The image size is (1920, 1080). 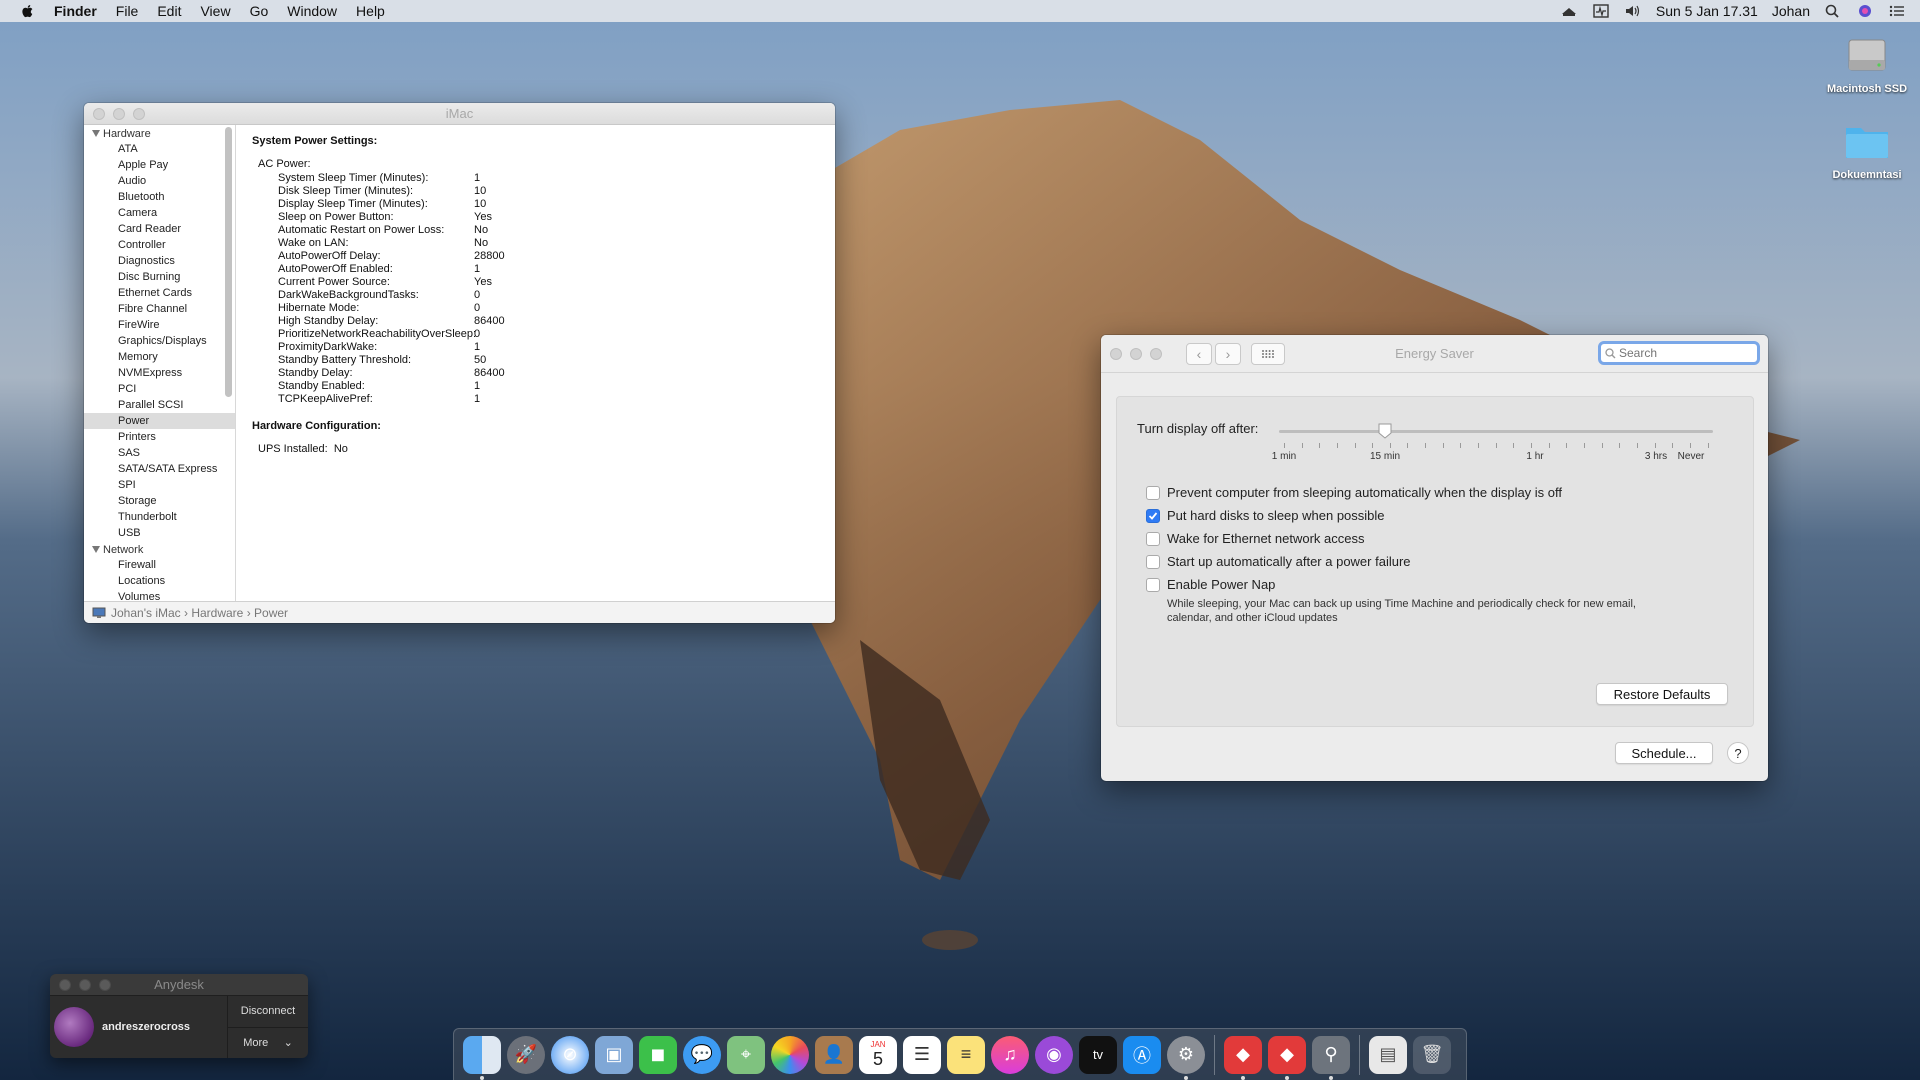 I want to click on sidebar-scrollbar, so click(x=228, y=262).